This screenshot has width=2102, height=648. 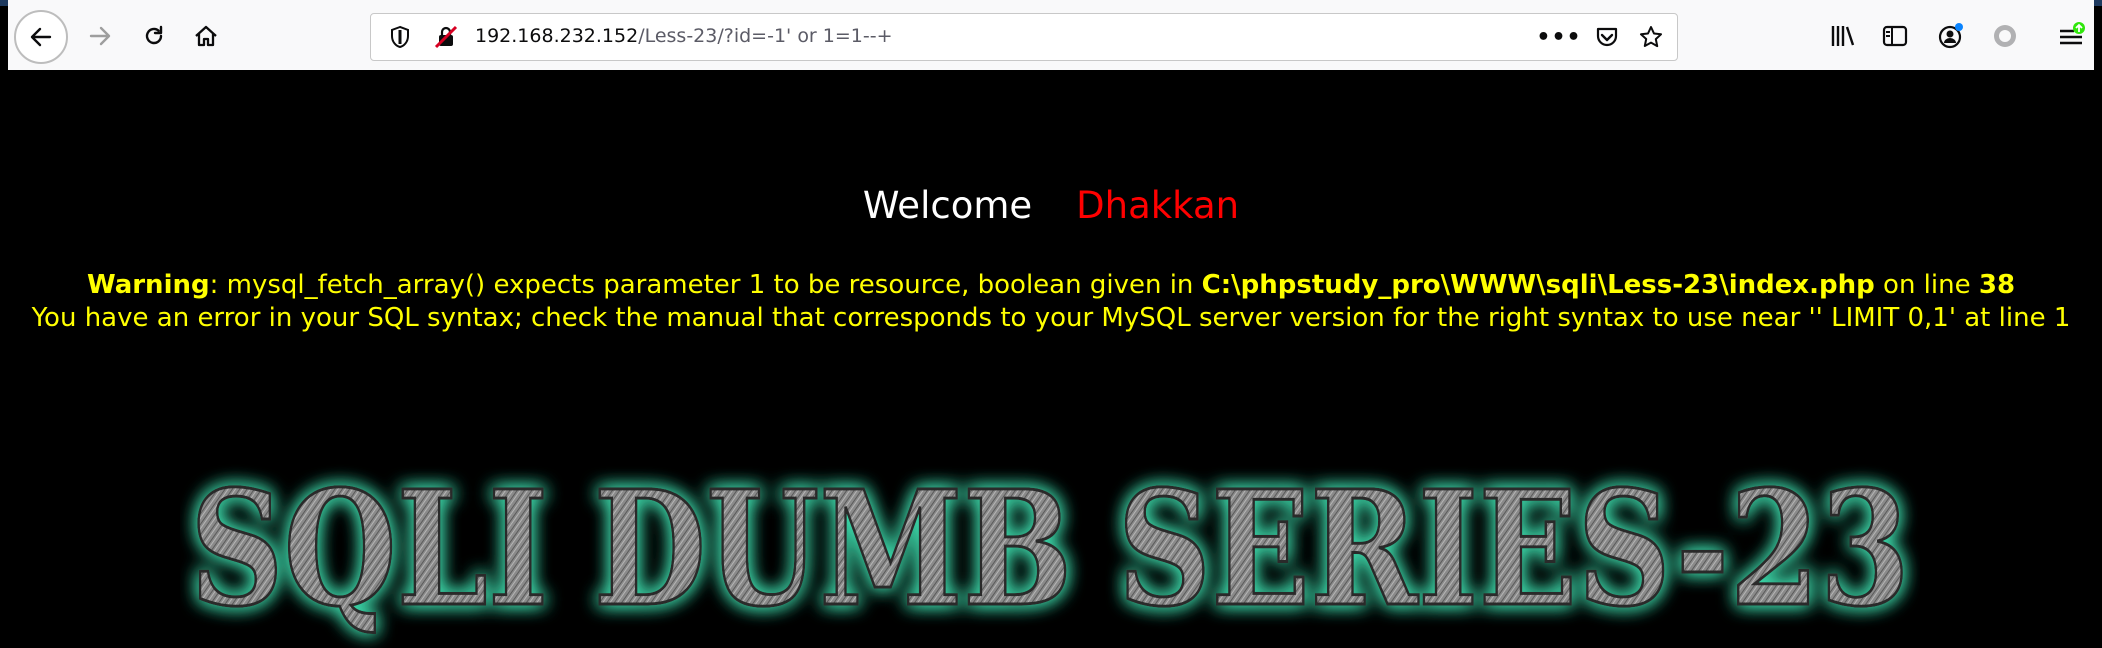 What do you see at coordinates (1895, 36) in the screenshot?
I see `sidebar-icon` at bounding box center [1895, 36].